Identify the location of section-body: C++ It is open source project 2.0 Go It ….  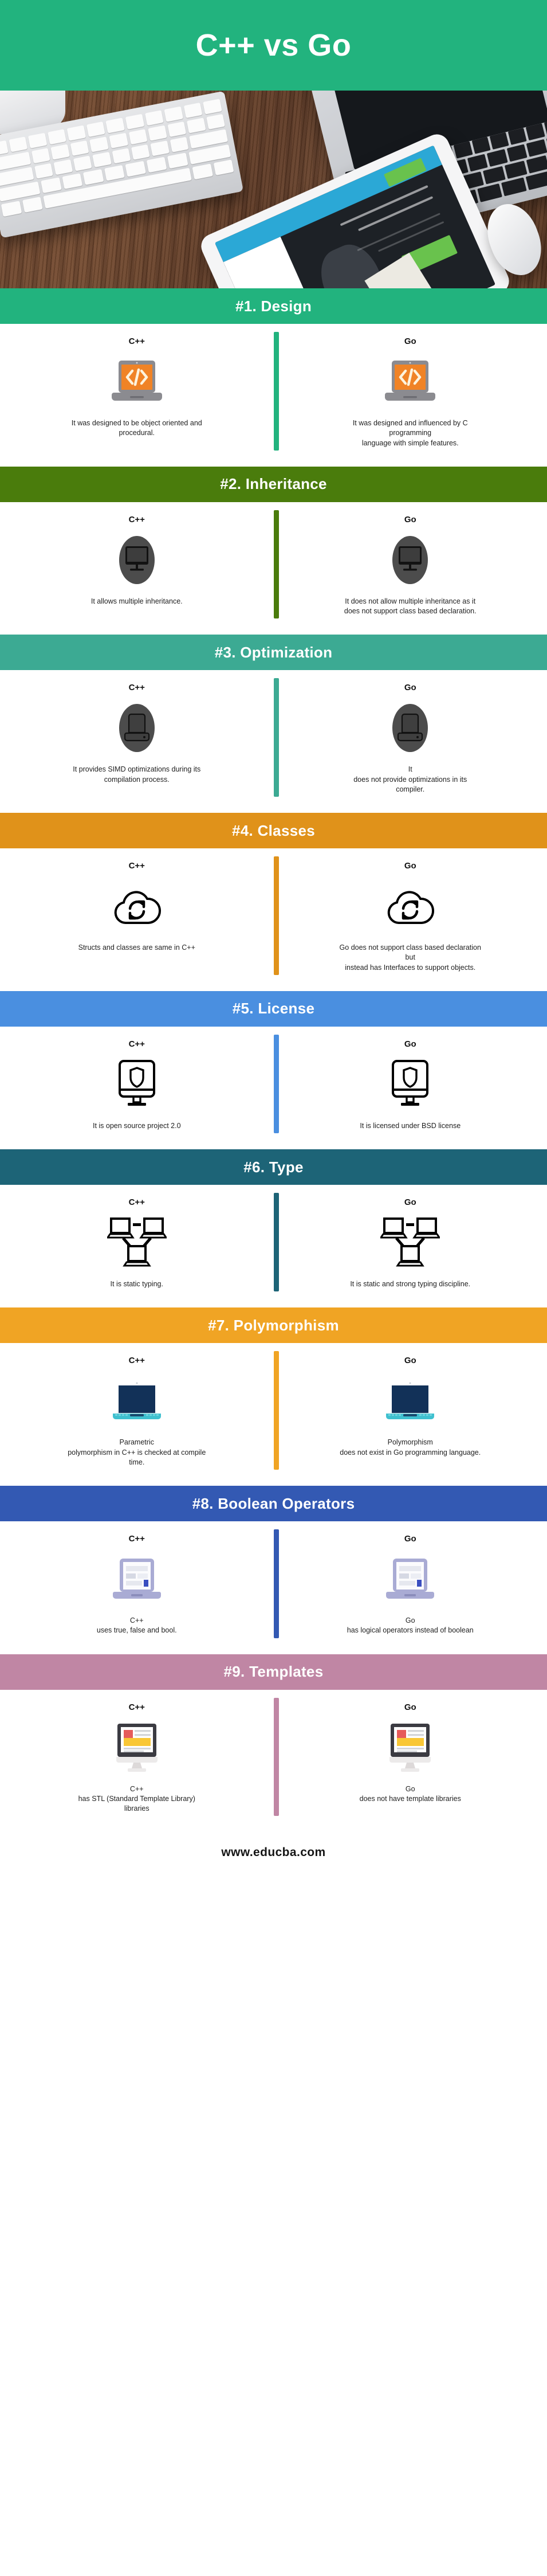
(273, 1083).